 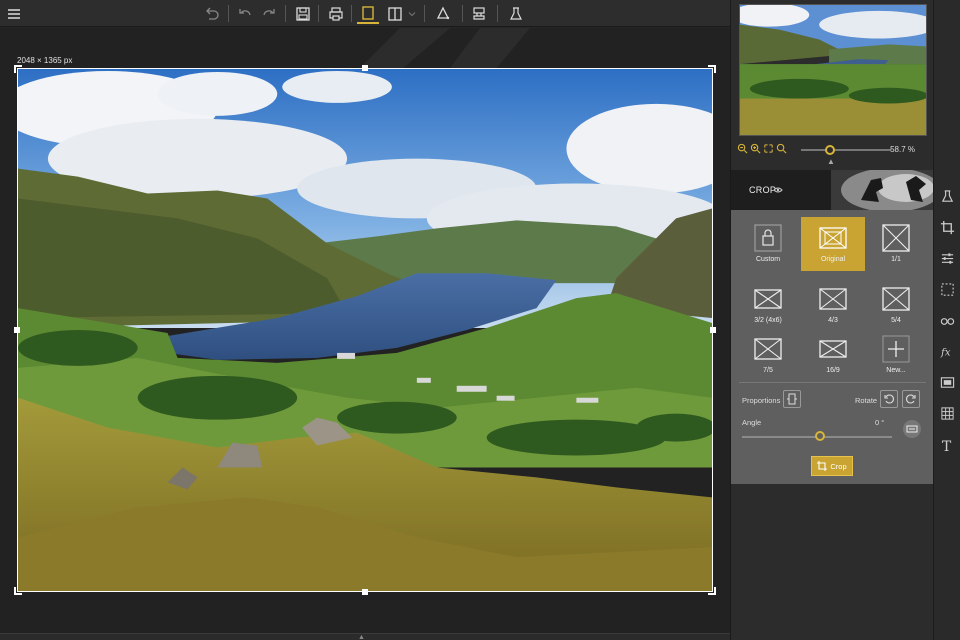 I want to click on proportions-toggle, so click(x=792, y=399).